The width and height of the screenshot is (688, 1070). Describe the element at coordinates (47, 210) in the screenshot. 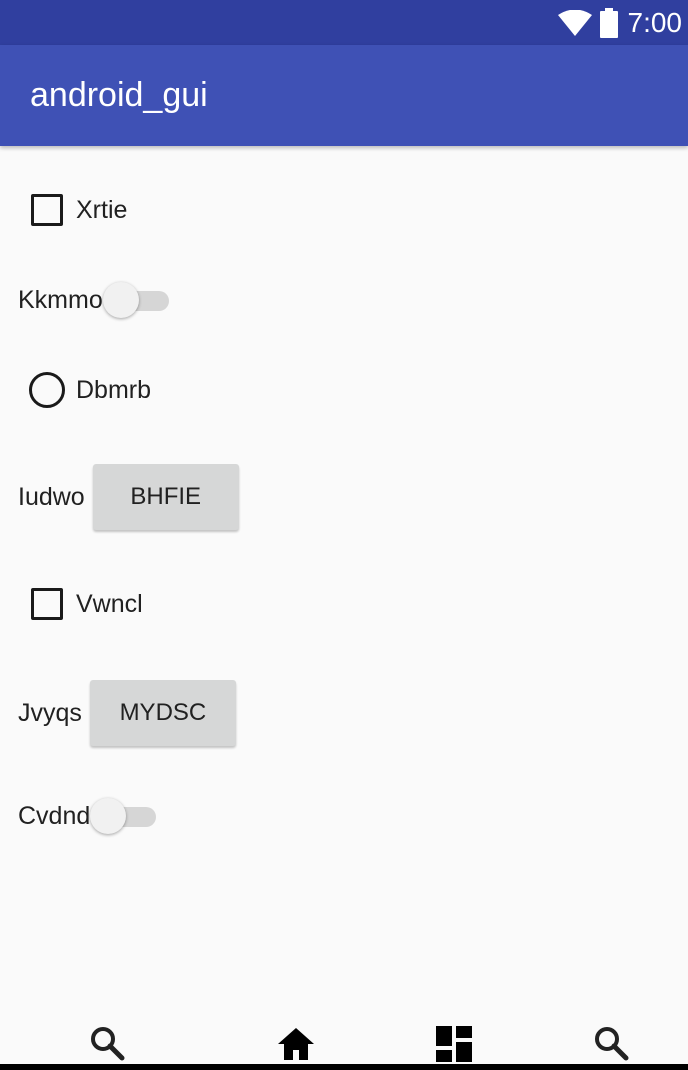

I see `checkbox-xrtie` at that location.